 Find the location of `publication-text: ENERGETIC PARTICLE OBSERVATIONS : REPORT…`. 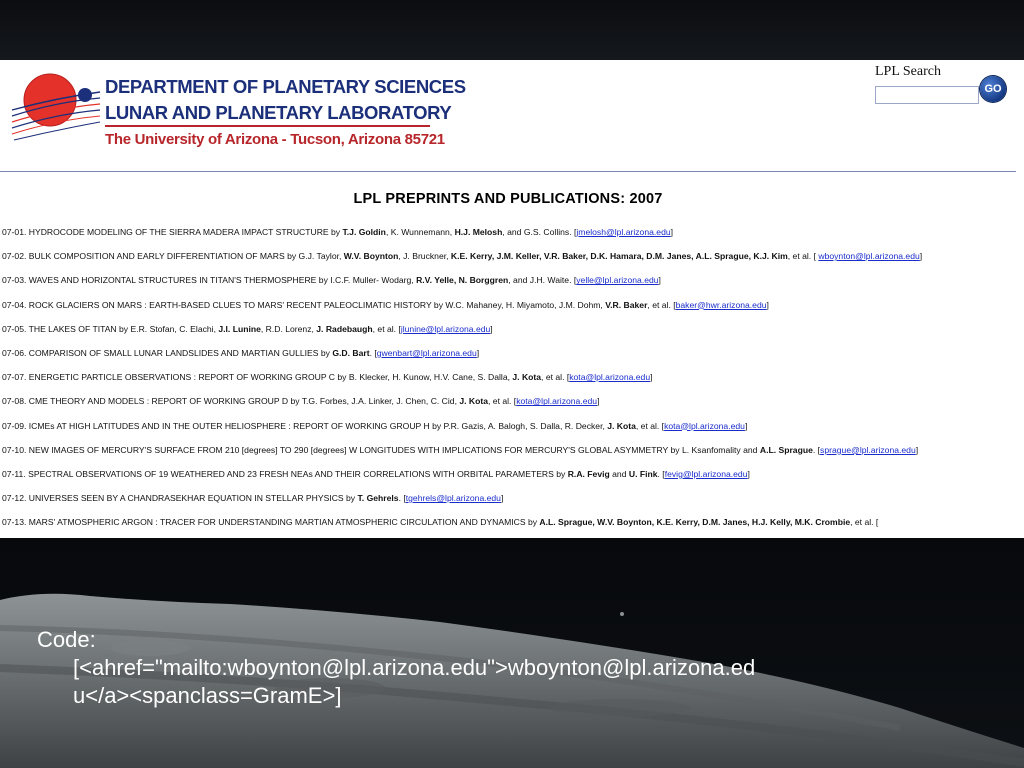

publication-text: ENERGETIC PARTICLE OBSERVATIONS : REPORT… is located at coordinates (270, 377).